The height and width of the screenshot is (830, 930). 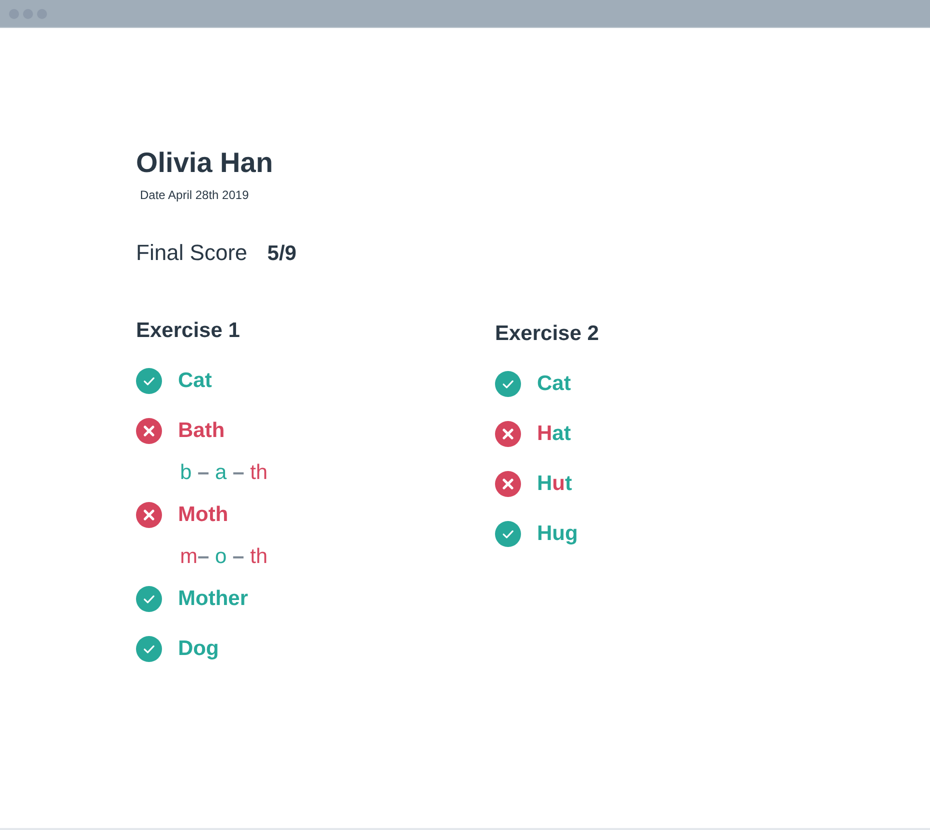 I want to click on word-label: Dog, so click(x=198, y=649).